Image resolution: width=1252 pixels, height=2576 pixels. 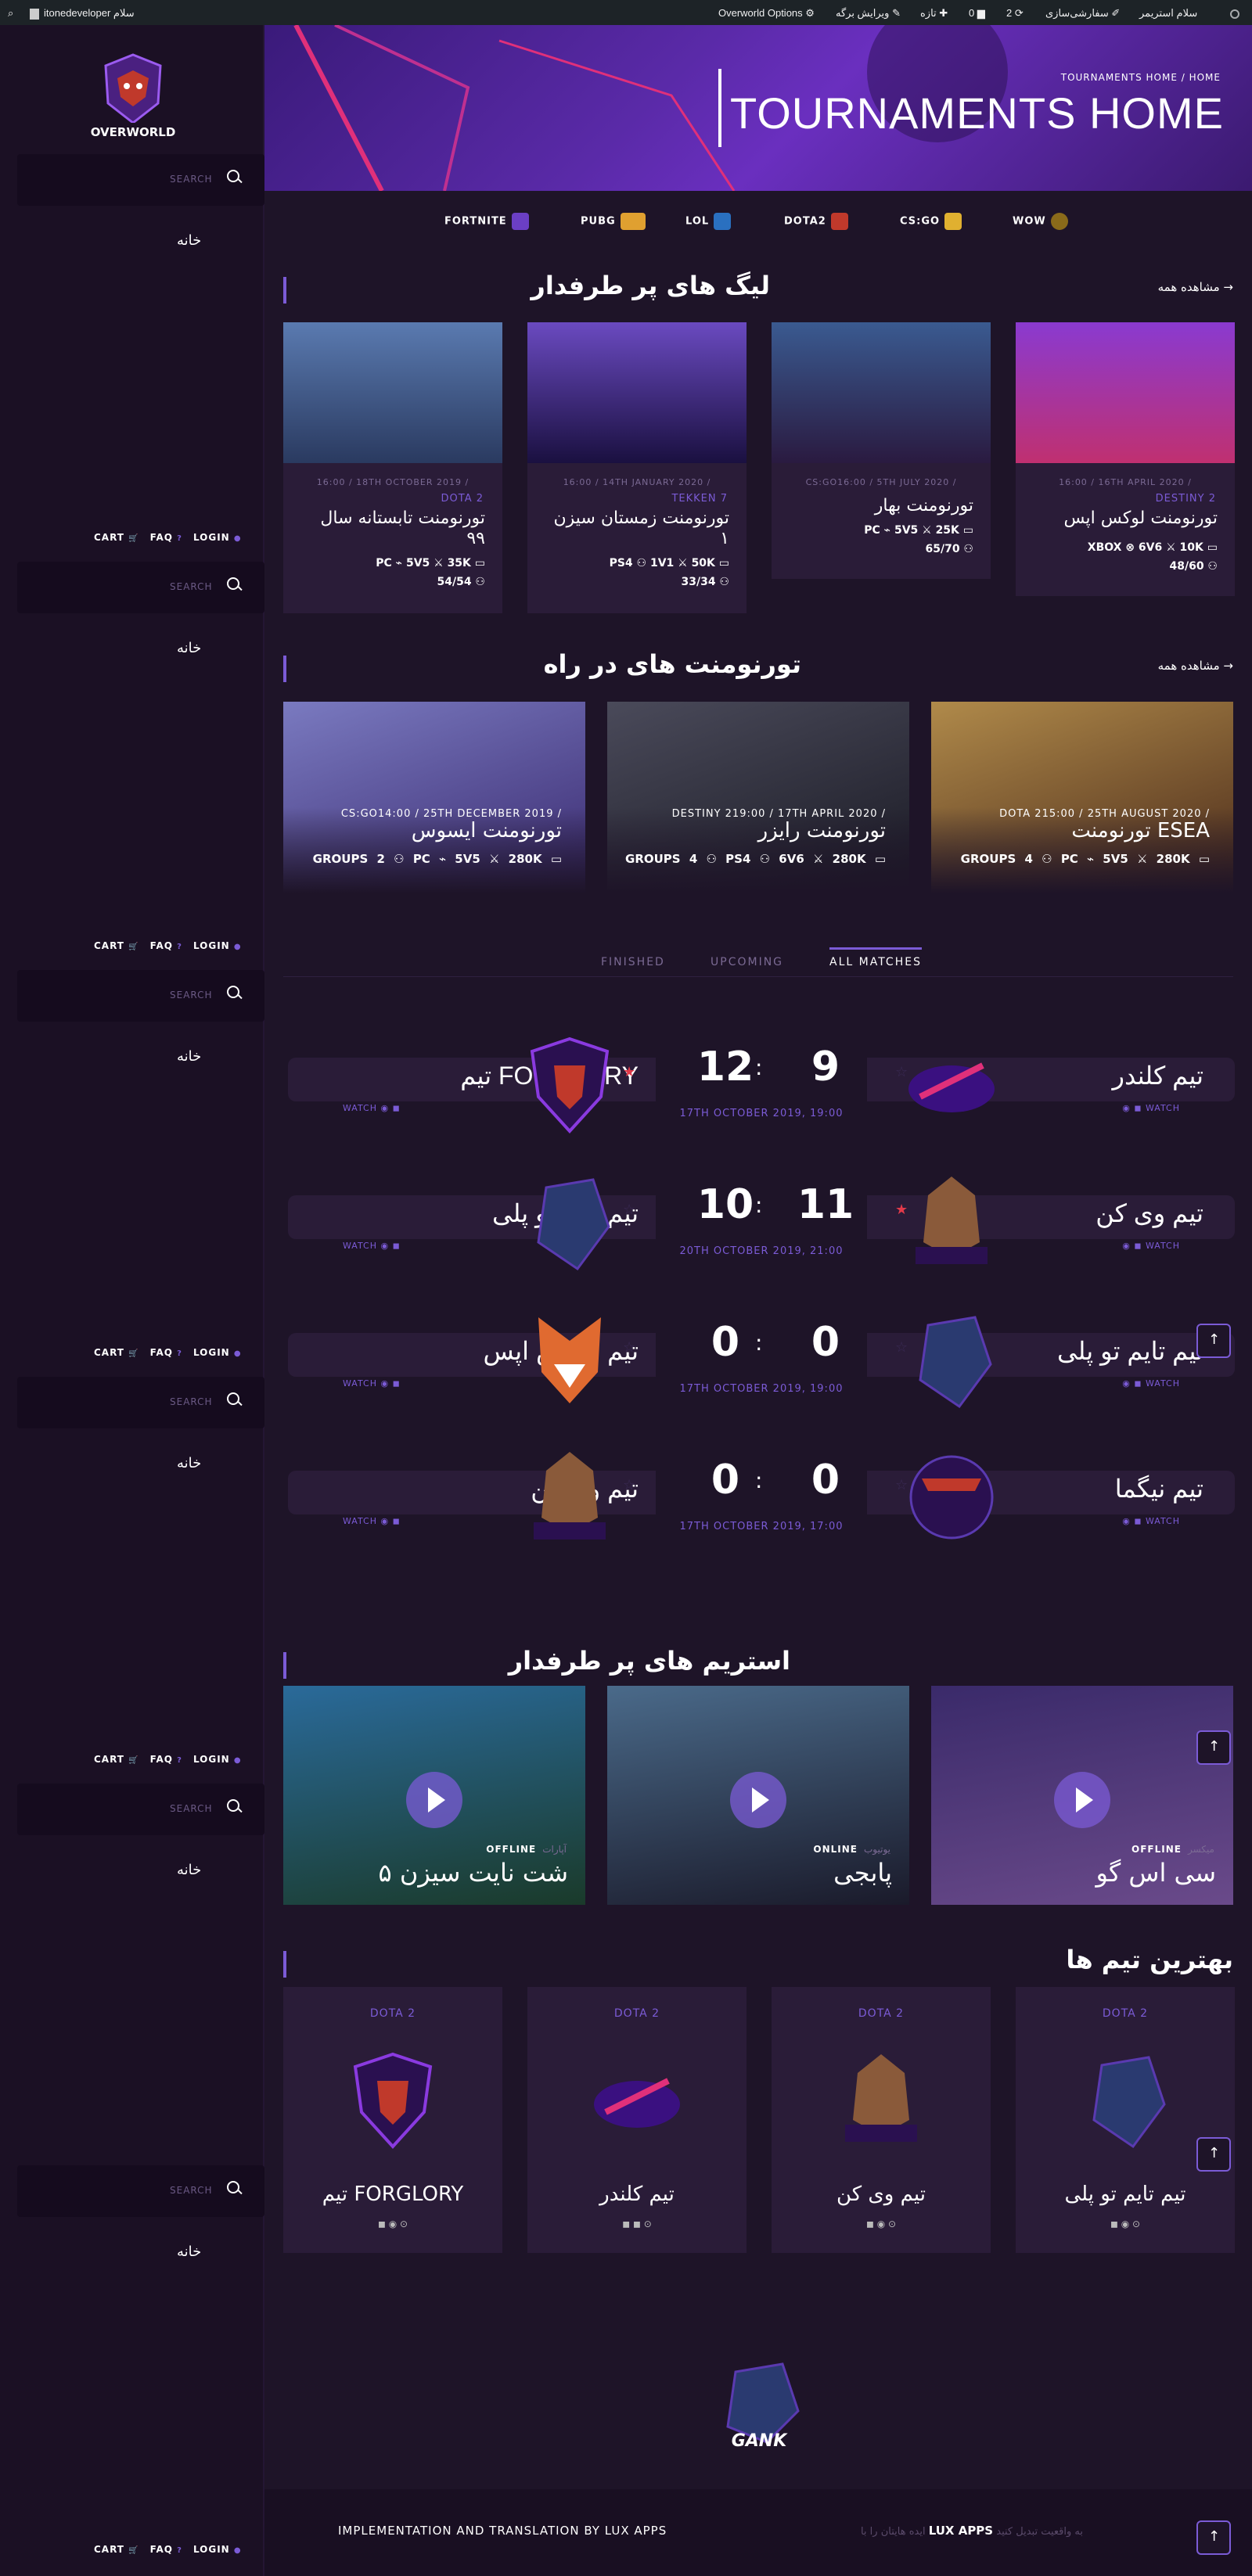 What do you see at coordinates (747, 965) in the screenshot?
I see `tab-upcoming: UPCOMING` at bounding box center [747, 965].